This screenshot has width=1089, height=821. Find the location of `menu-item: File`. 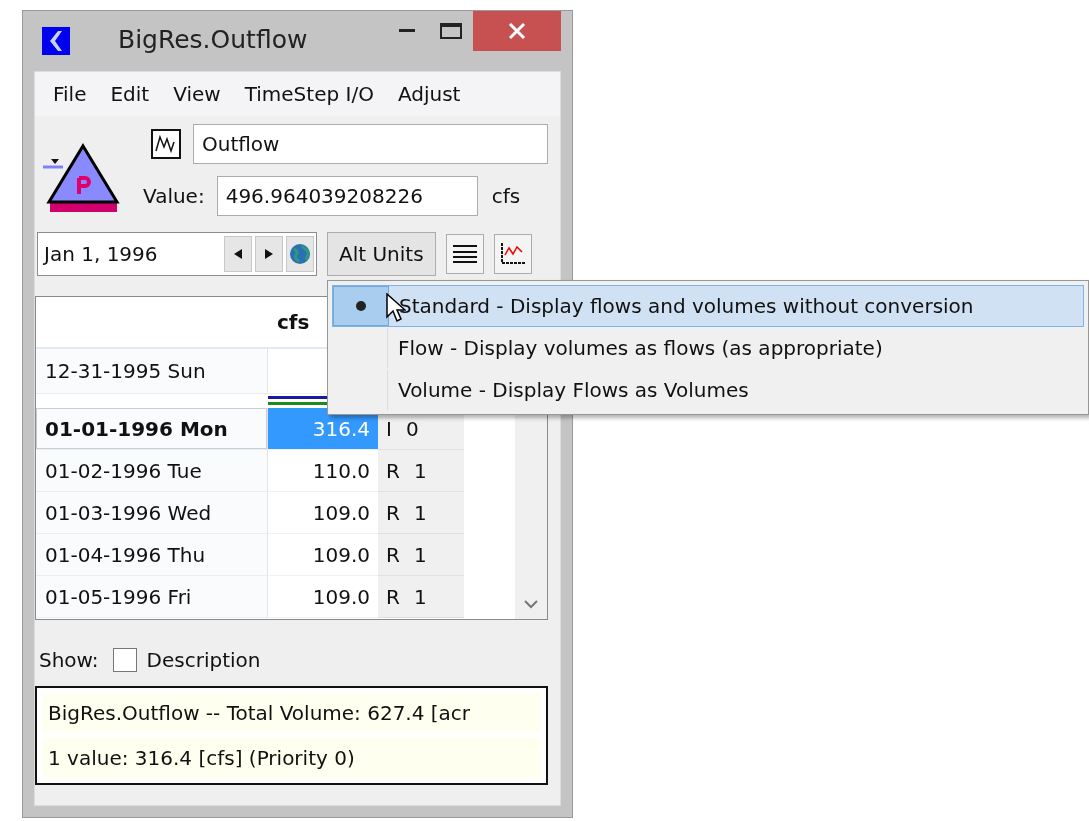

menu-item: File is located at coordinates (70, 94).